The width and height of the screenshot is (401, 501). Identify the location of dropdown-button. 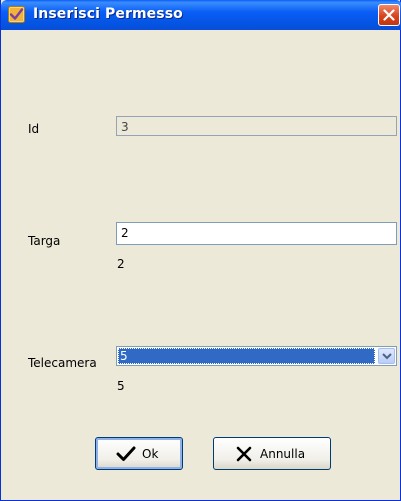
(386, 356).